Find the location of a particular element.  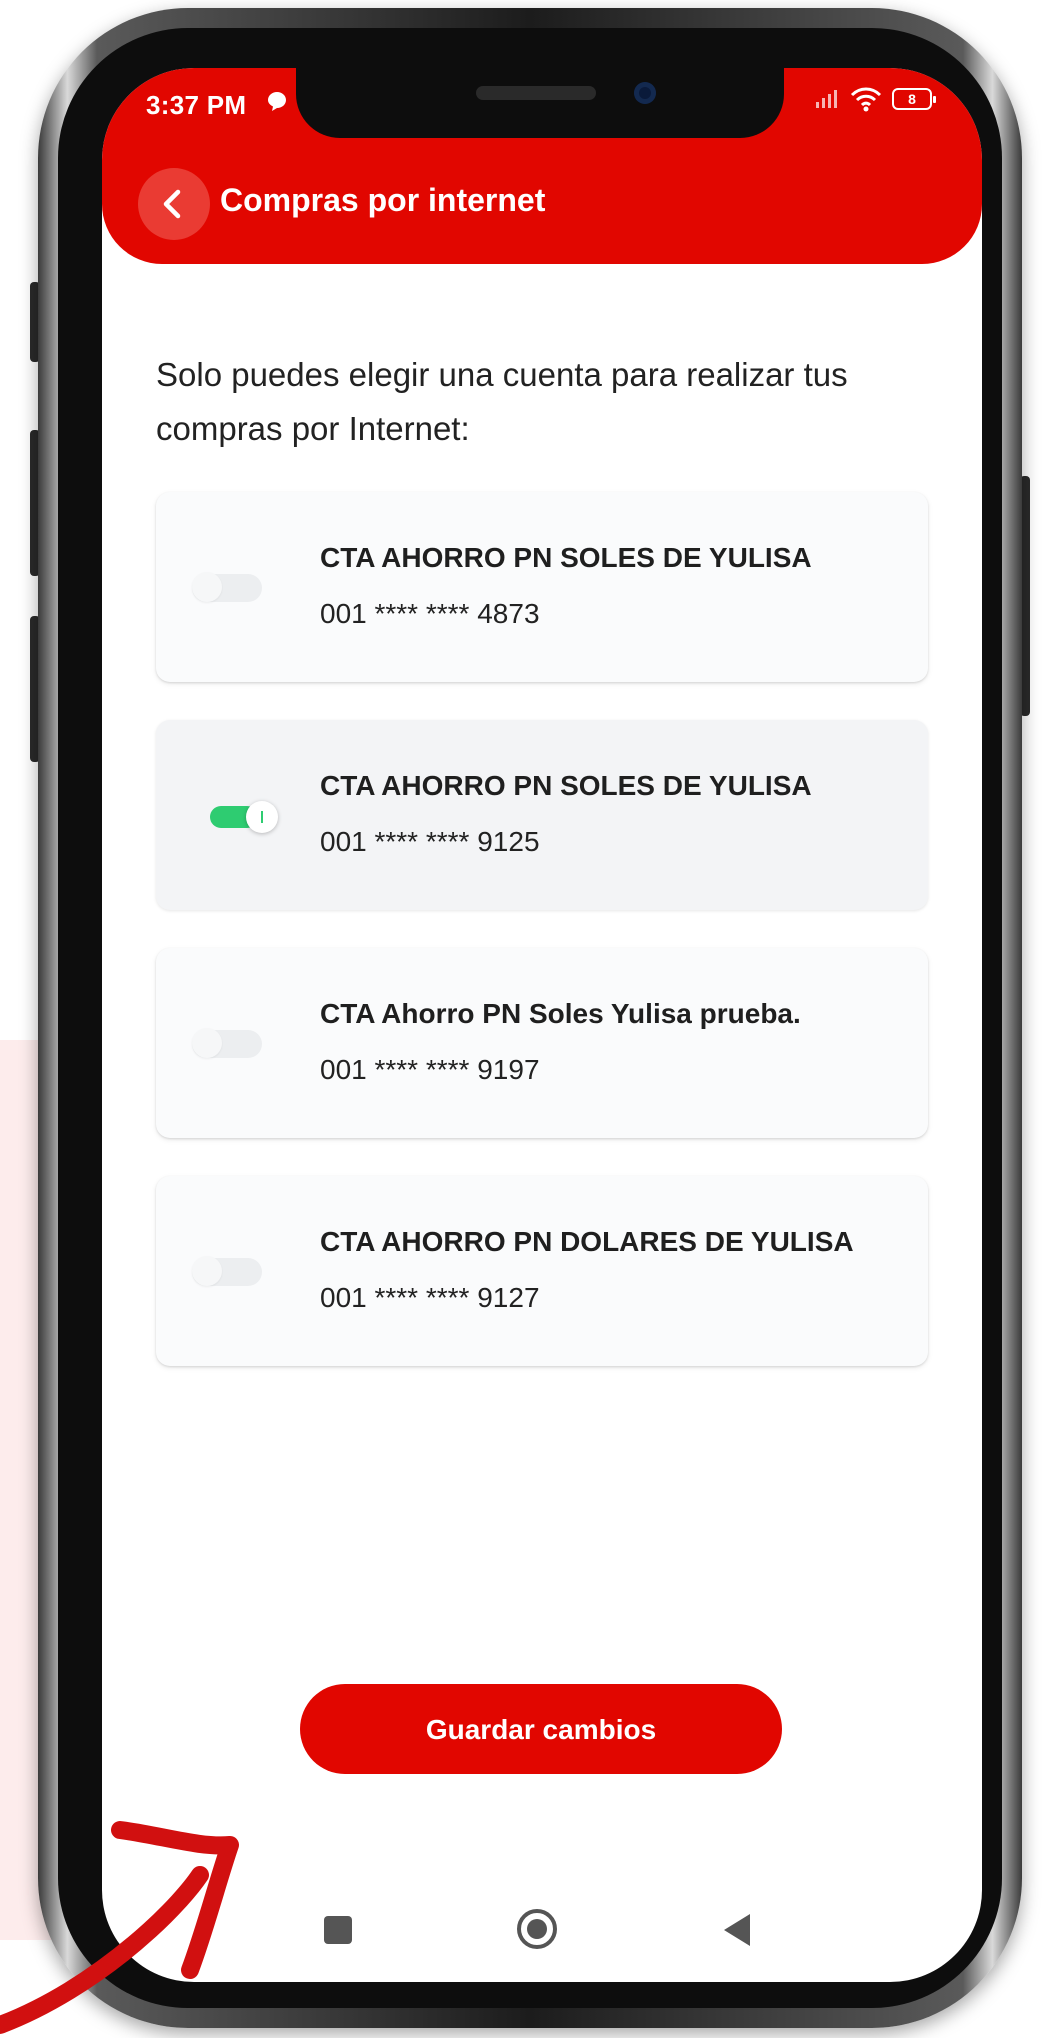

status-icons: 8 is located at coordinates (875, 99).